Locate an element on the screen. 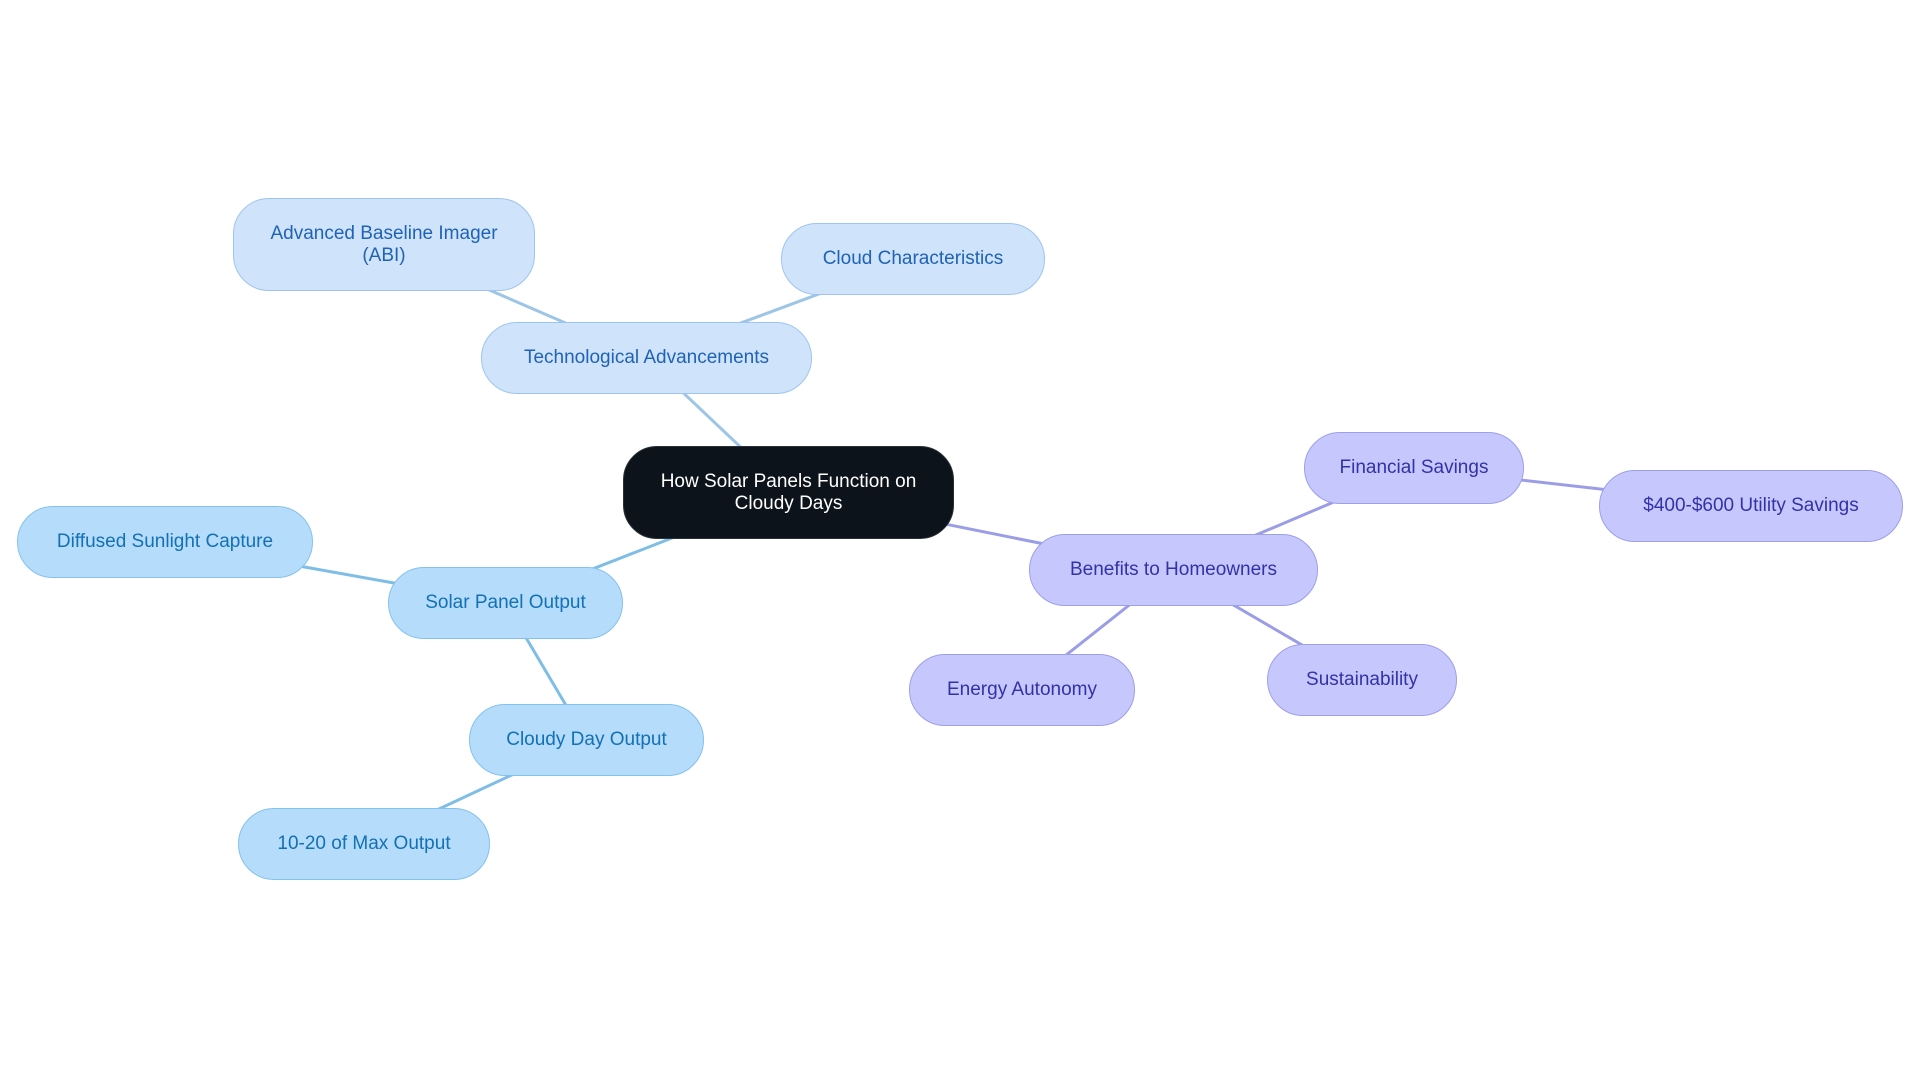 This screenshot has height=1083, width=1920. node-label: Solar Panel Output is located at coordinates (505, 602).